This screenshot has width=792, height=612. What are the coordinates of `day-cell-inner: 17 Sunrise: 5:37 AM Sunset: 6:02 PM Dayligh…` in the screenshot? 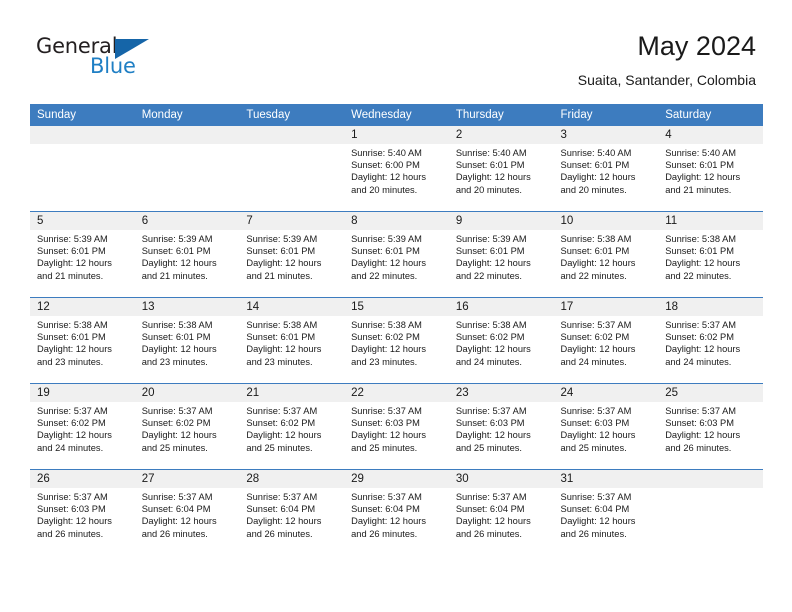 It's located at (606, 340).